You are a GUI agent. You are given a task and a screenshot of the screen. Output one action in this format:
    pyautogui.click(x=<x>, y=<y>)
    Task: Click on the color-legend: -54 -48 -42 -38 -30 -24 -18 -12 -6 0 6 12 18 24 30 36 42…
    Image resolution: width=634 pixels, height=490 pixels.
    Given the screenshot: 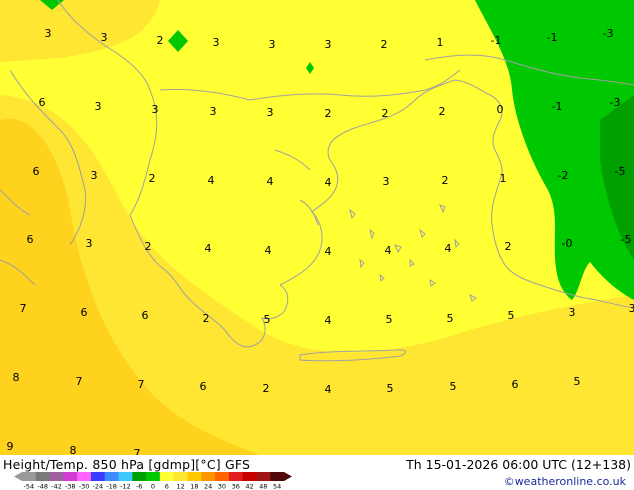 What is the action you would take?
    pyautogui.click(x=153, y=481)
    